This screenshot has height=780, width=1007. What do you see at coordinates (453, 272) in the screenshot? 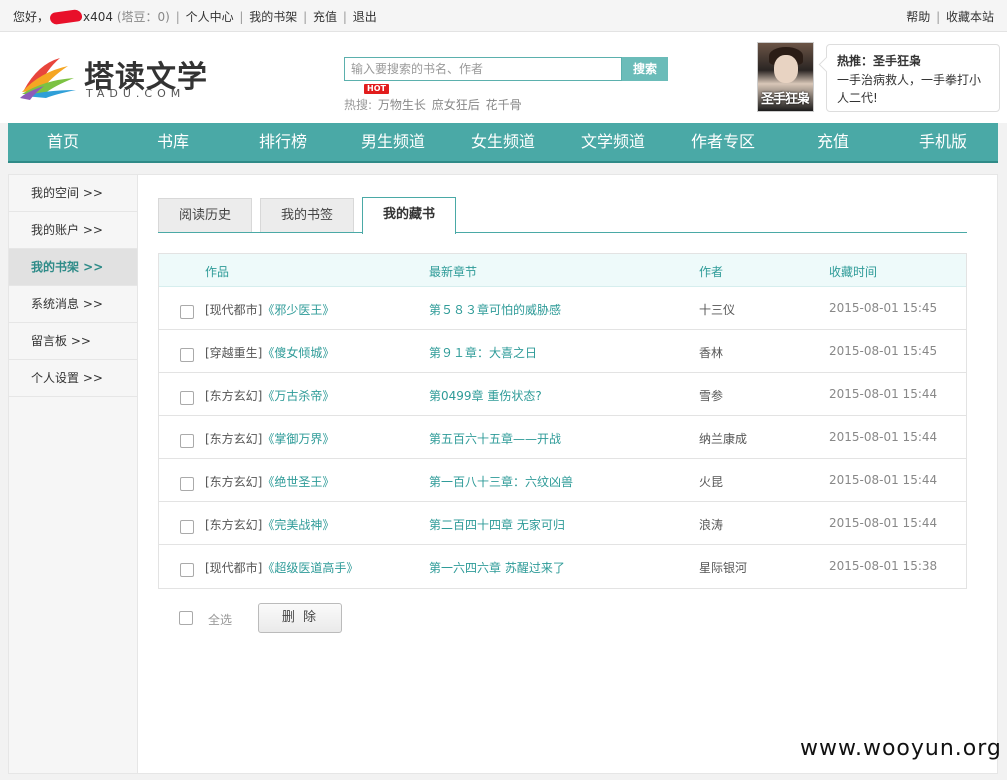
I see `header-latest-chapter: 最新章节` at bounding box center [453, 272].